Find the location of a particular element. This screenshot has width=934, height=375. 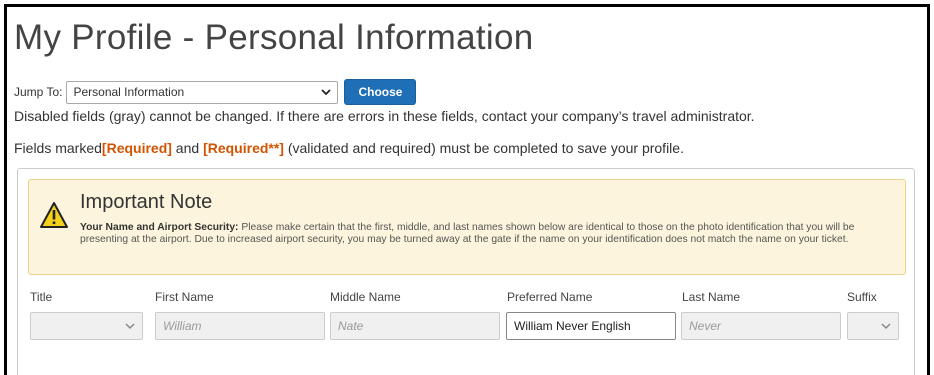

jump-to-selected-value: Personal Information is located at coordinates (129, 92).